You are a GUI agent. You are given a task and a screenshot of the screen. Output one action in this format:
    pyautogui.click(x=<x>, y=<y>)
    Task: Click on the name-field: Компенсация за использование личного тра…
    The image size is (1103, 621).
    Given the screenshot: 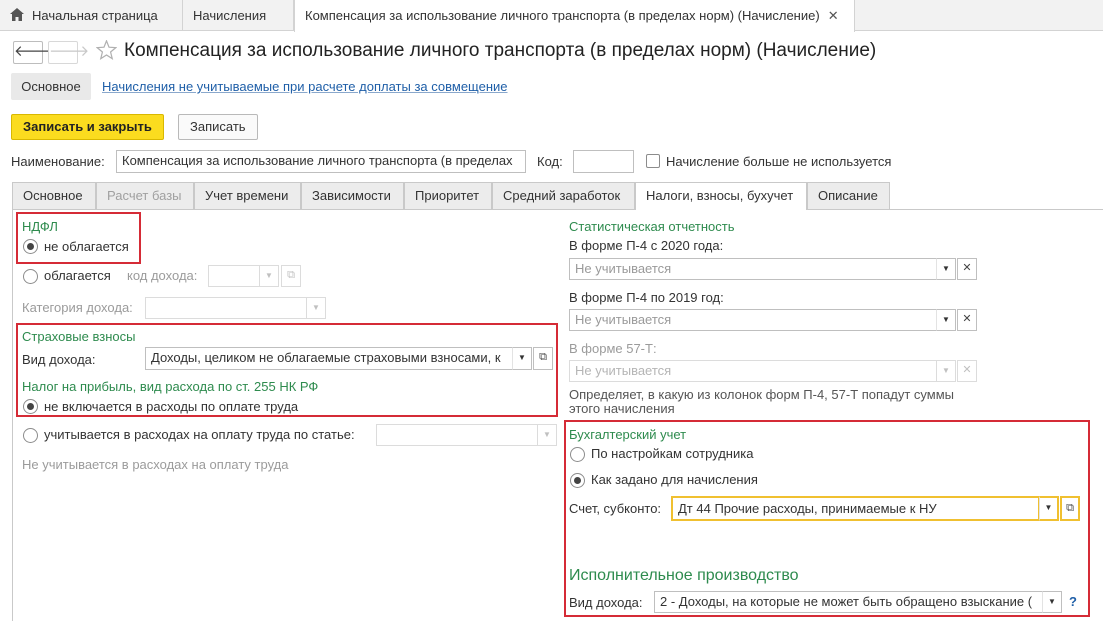 What is the action you would take?
    pyautogui.click(x=321, y=161)
    